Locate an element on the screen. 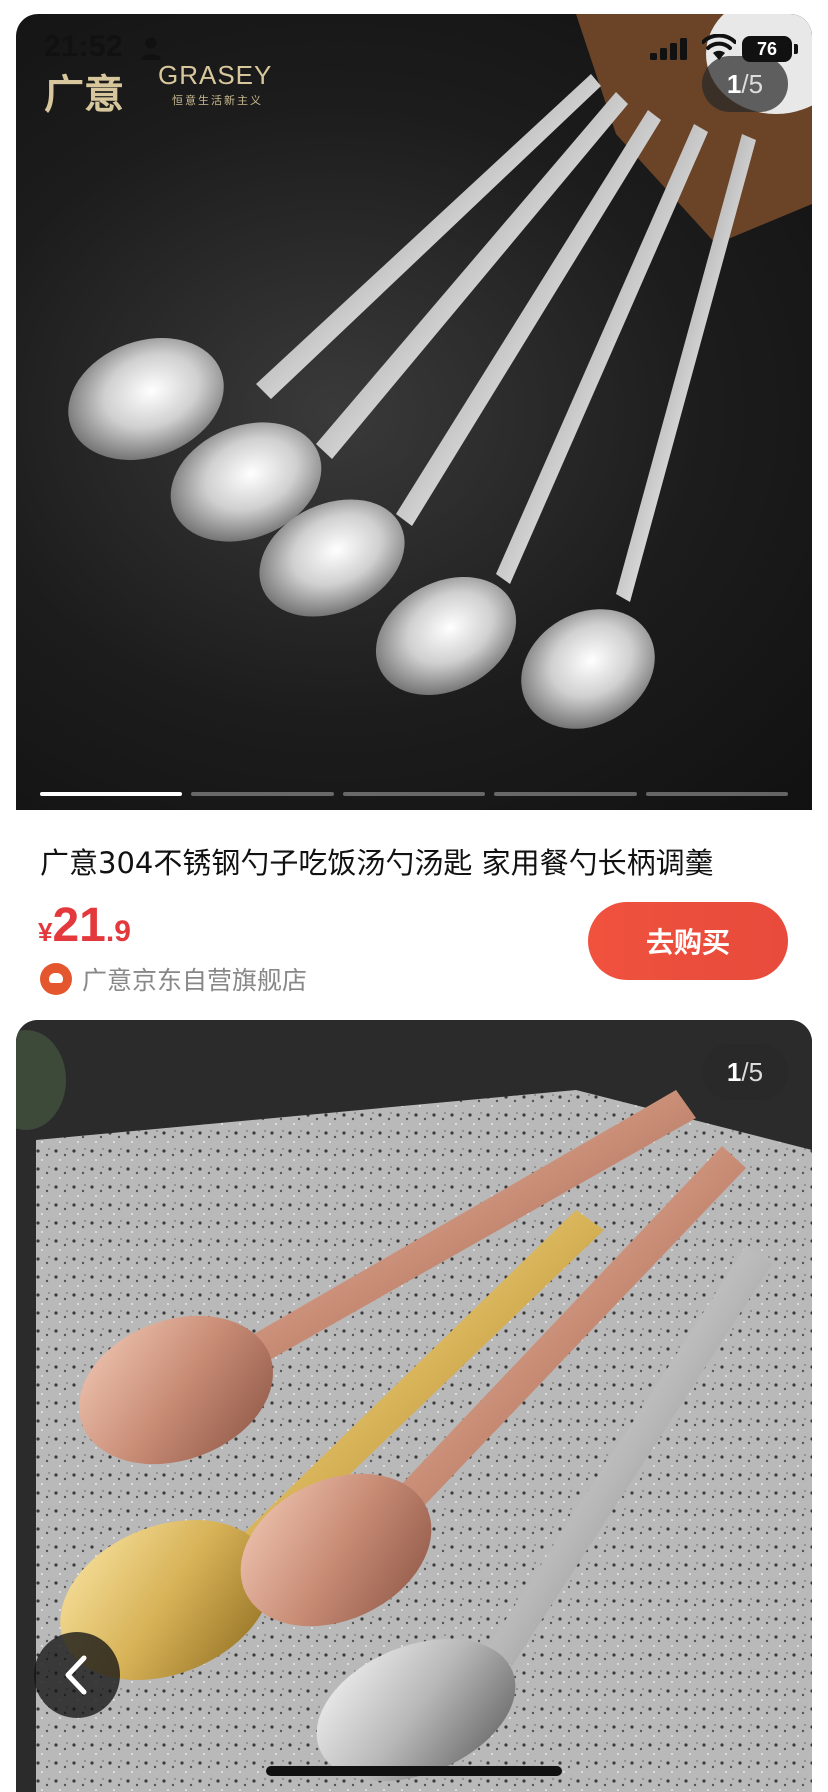 This screenshot has width=828, height=1792. product-price: ¥21.9 is located at coordinates (84, 925).